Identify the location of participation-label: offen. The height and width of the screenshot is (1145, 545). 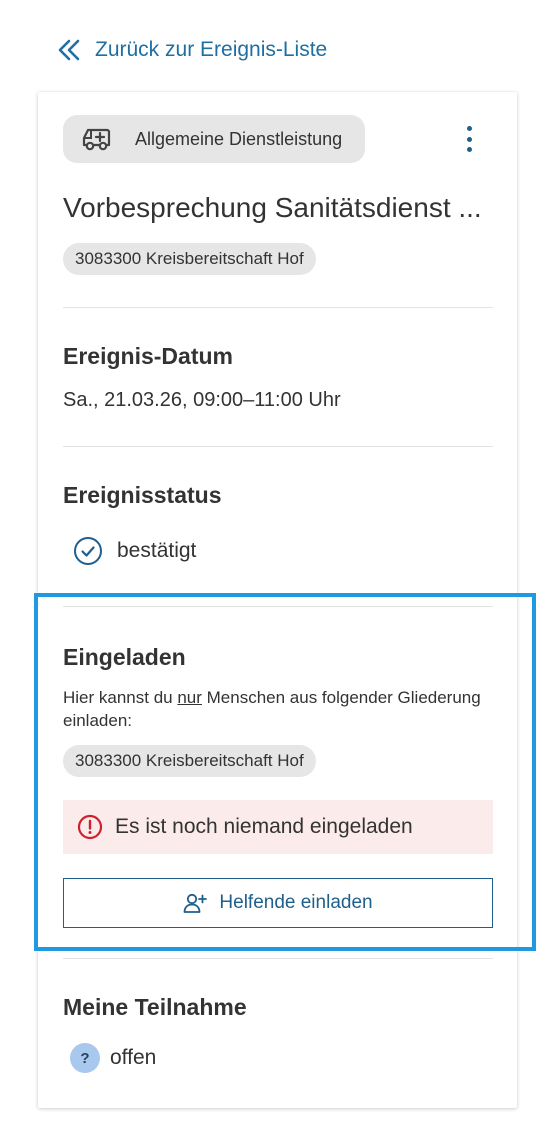
(133, 1057).